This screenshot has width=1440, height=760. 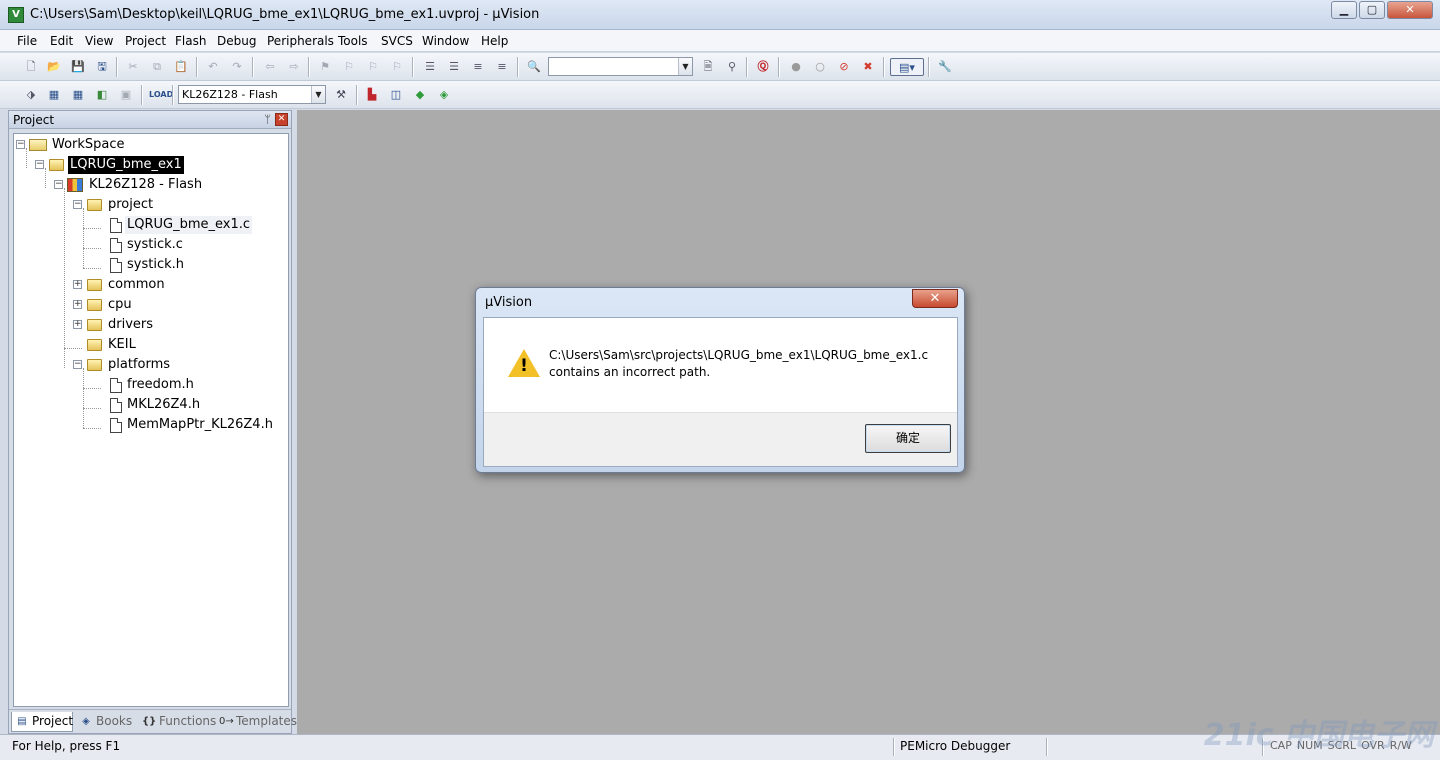 What do you see at coordinates (908, 438) in the screenshot?
I see `ok-button: 确定` at bounding box center [908, 438].